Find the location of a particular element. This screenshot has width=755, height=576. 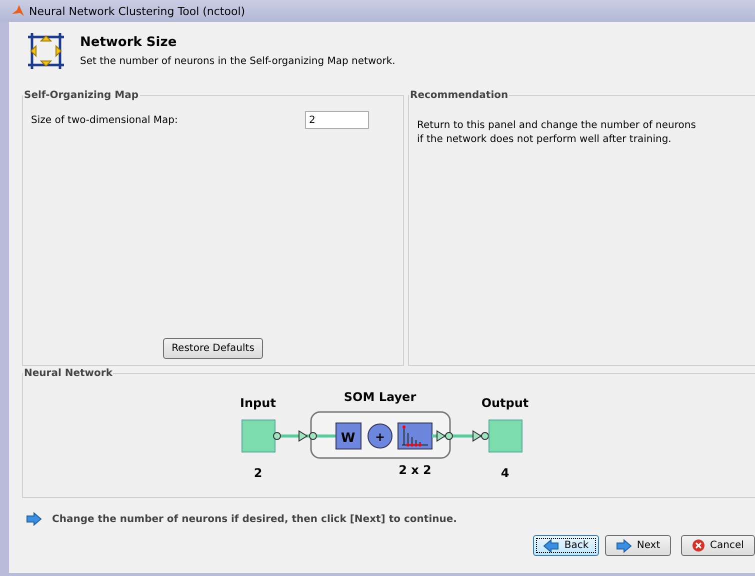

page-title: Network Size is located at coordinates (129, 42).